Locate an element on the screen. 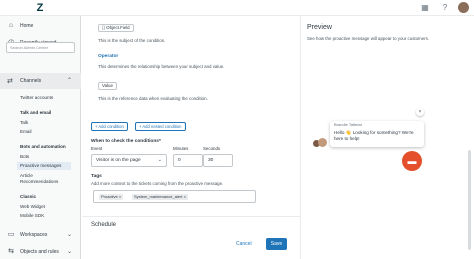 The width and height of the screenshot is (474, 259). nav-workspaces: ▭ Workspaces ⌄ is located at coordinates (40, 235).